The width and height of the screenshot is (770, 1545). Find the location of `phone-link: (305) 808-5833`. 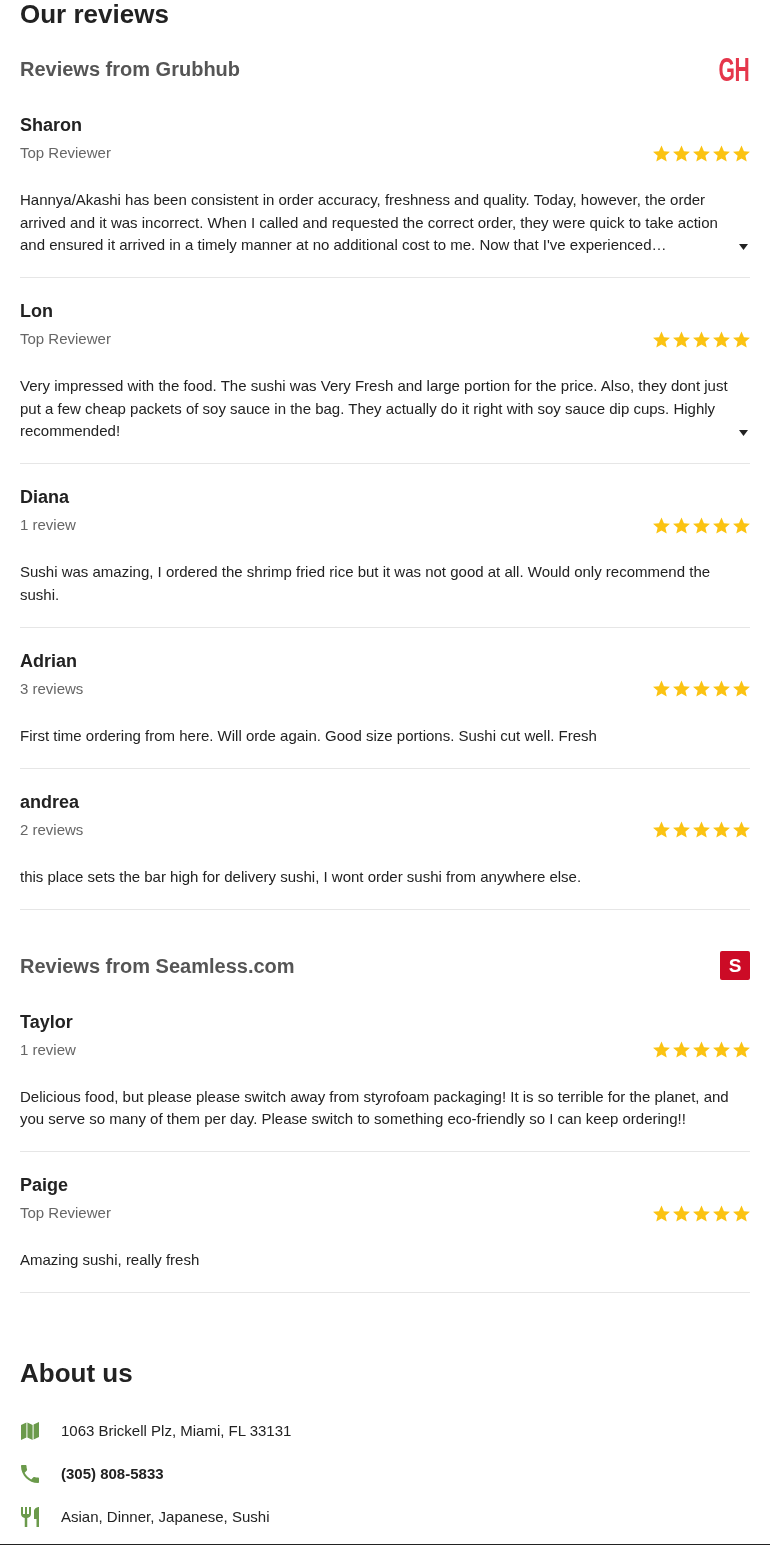

phone-link: (305) 808-5833 is located at coordinates (112, 1473).